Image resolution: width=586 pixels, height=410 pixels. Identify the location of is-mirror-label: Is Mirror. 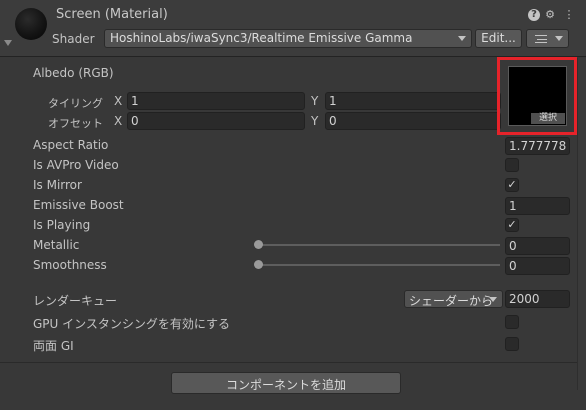
(57, 185).